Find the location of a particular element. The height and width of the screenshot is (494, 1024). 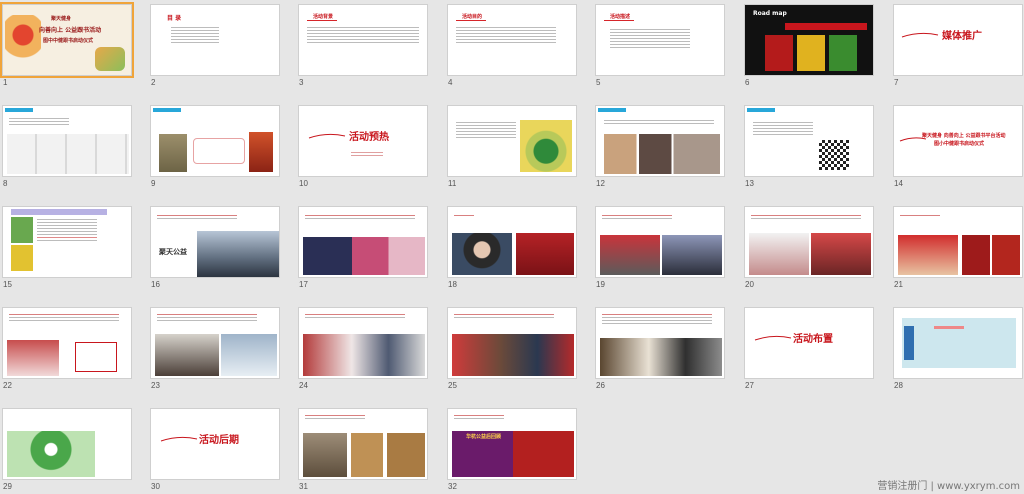

slide-number-21: 21 is located at coordinates (898, 284).